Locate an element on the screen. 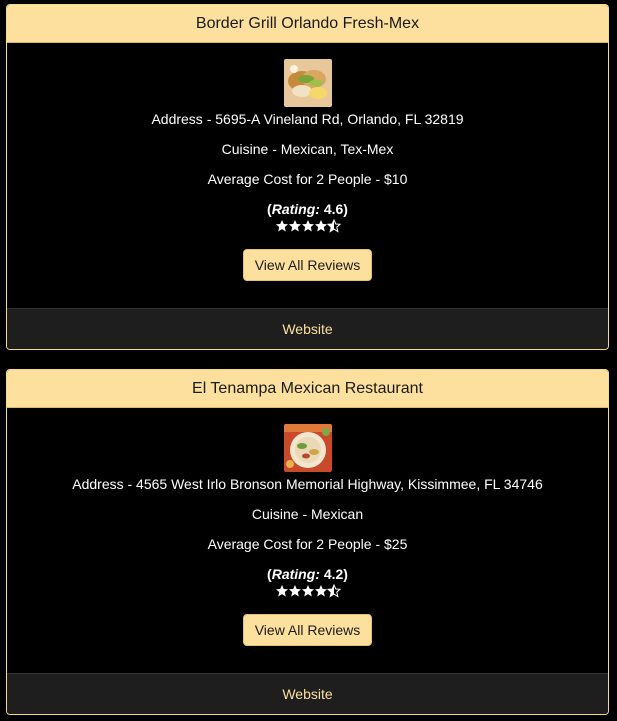  rating-text: (Rating: 4.2) is located at coordinates (307, 574).